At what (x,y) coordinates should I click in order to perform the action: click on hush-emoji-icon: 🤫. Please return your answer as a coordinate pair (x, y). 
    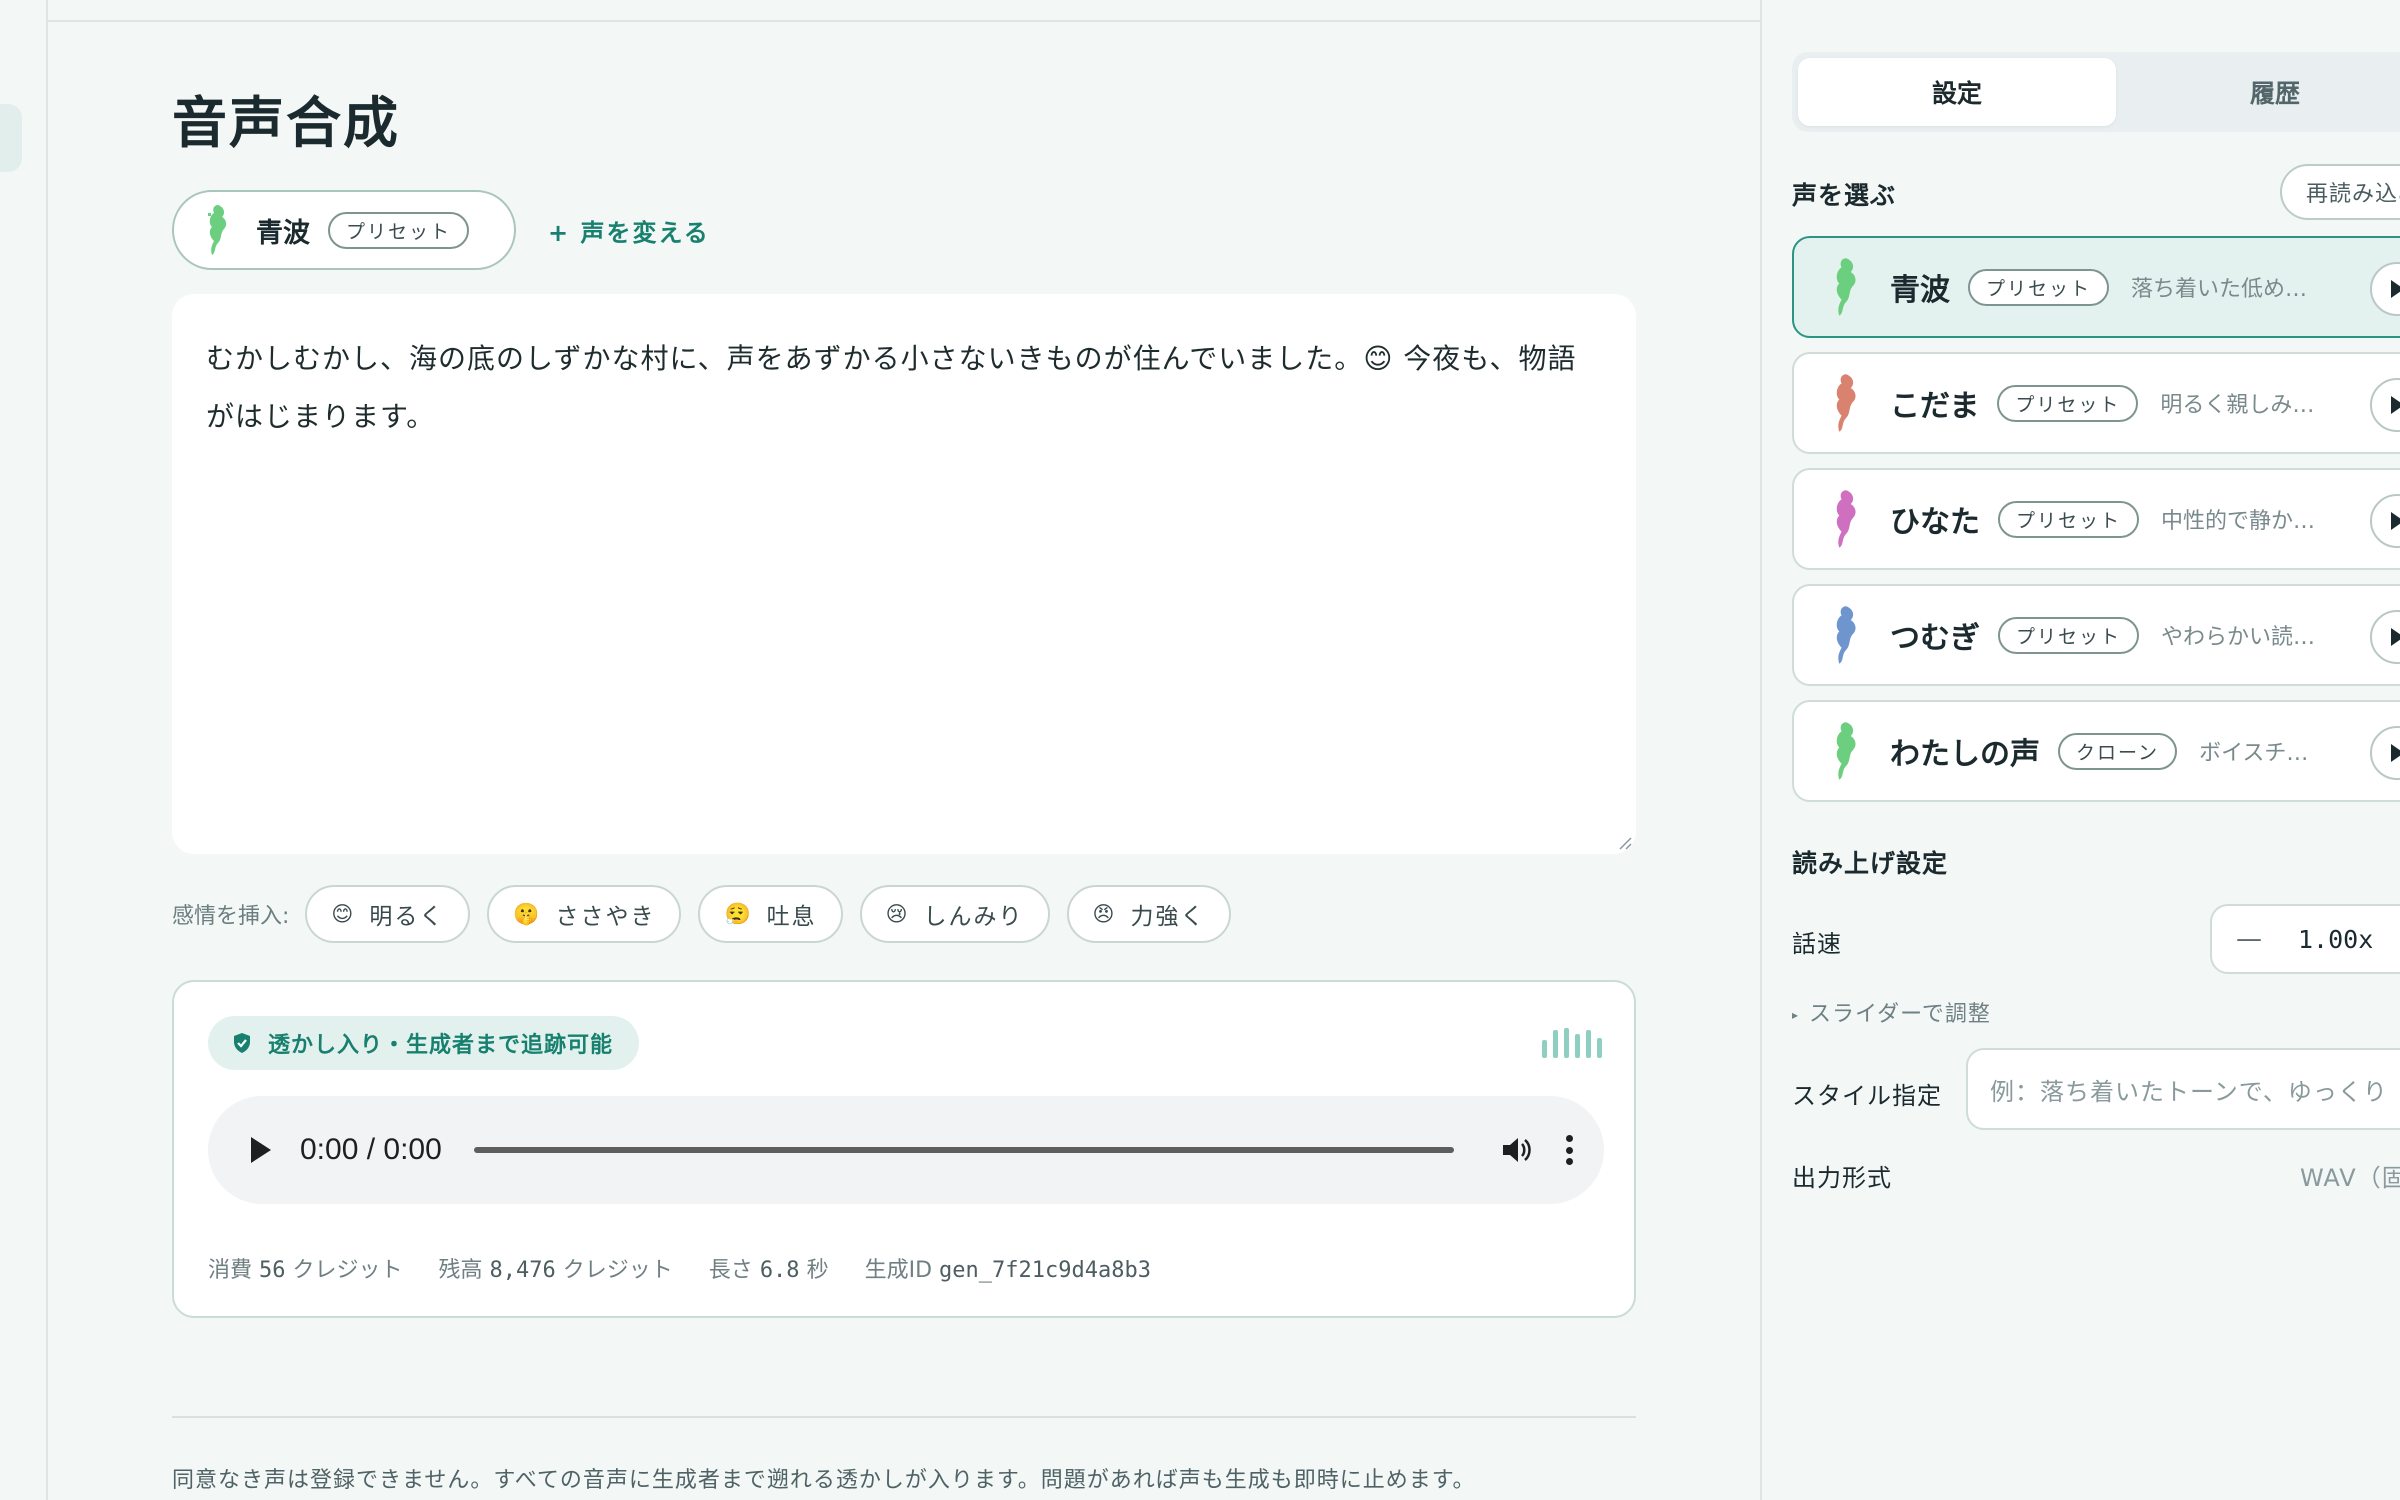
    Looking at the image, I should click on (527, 913).